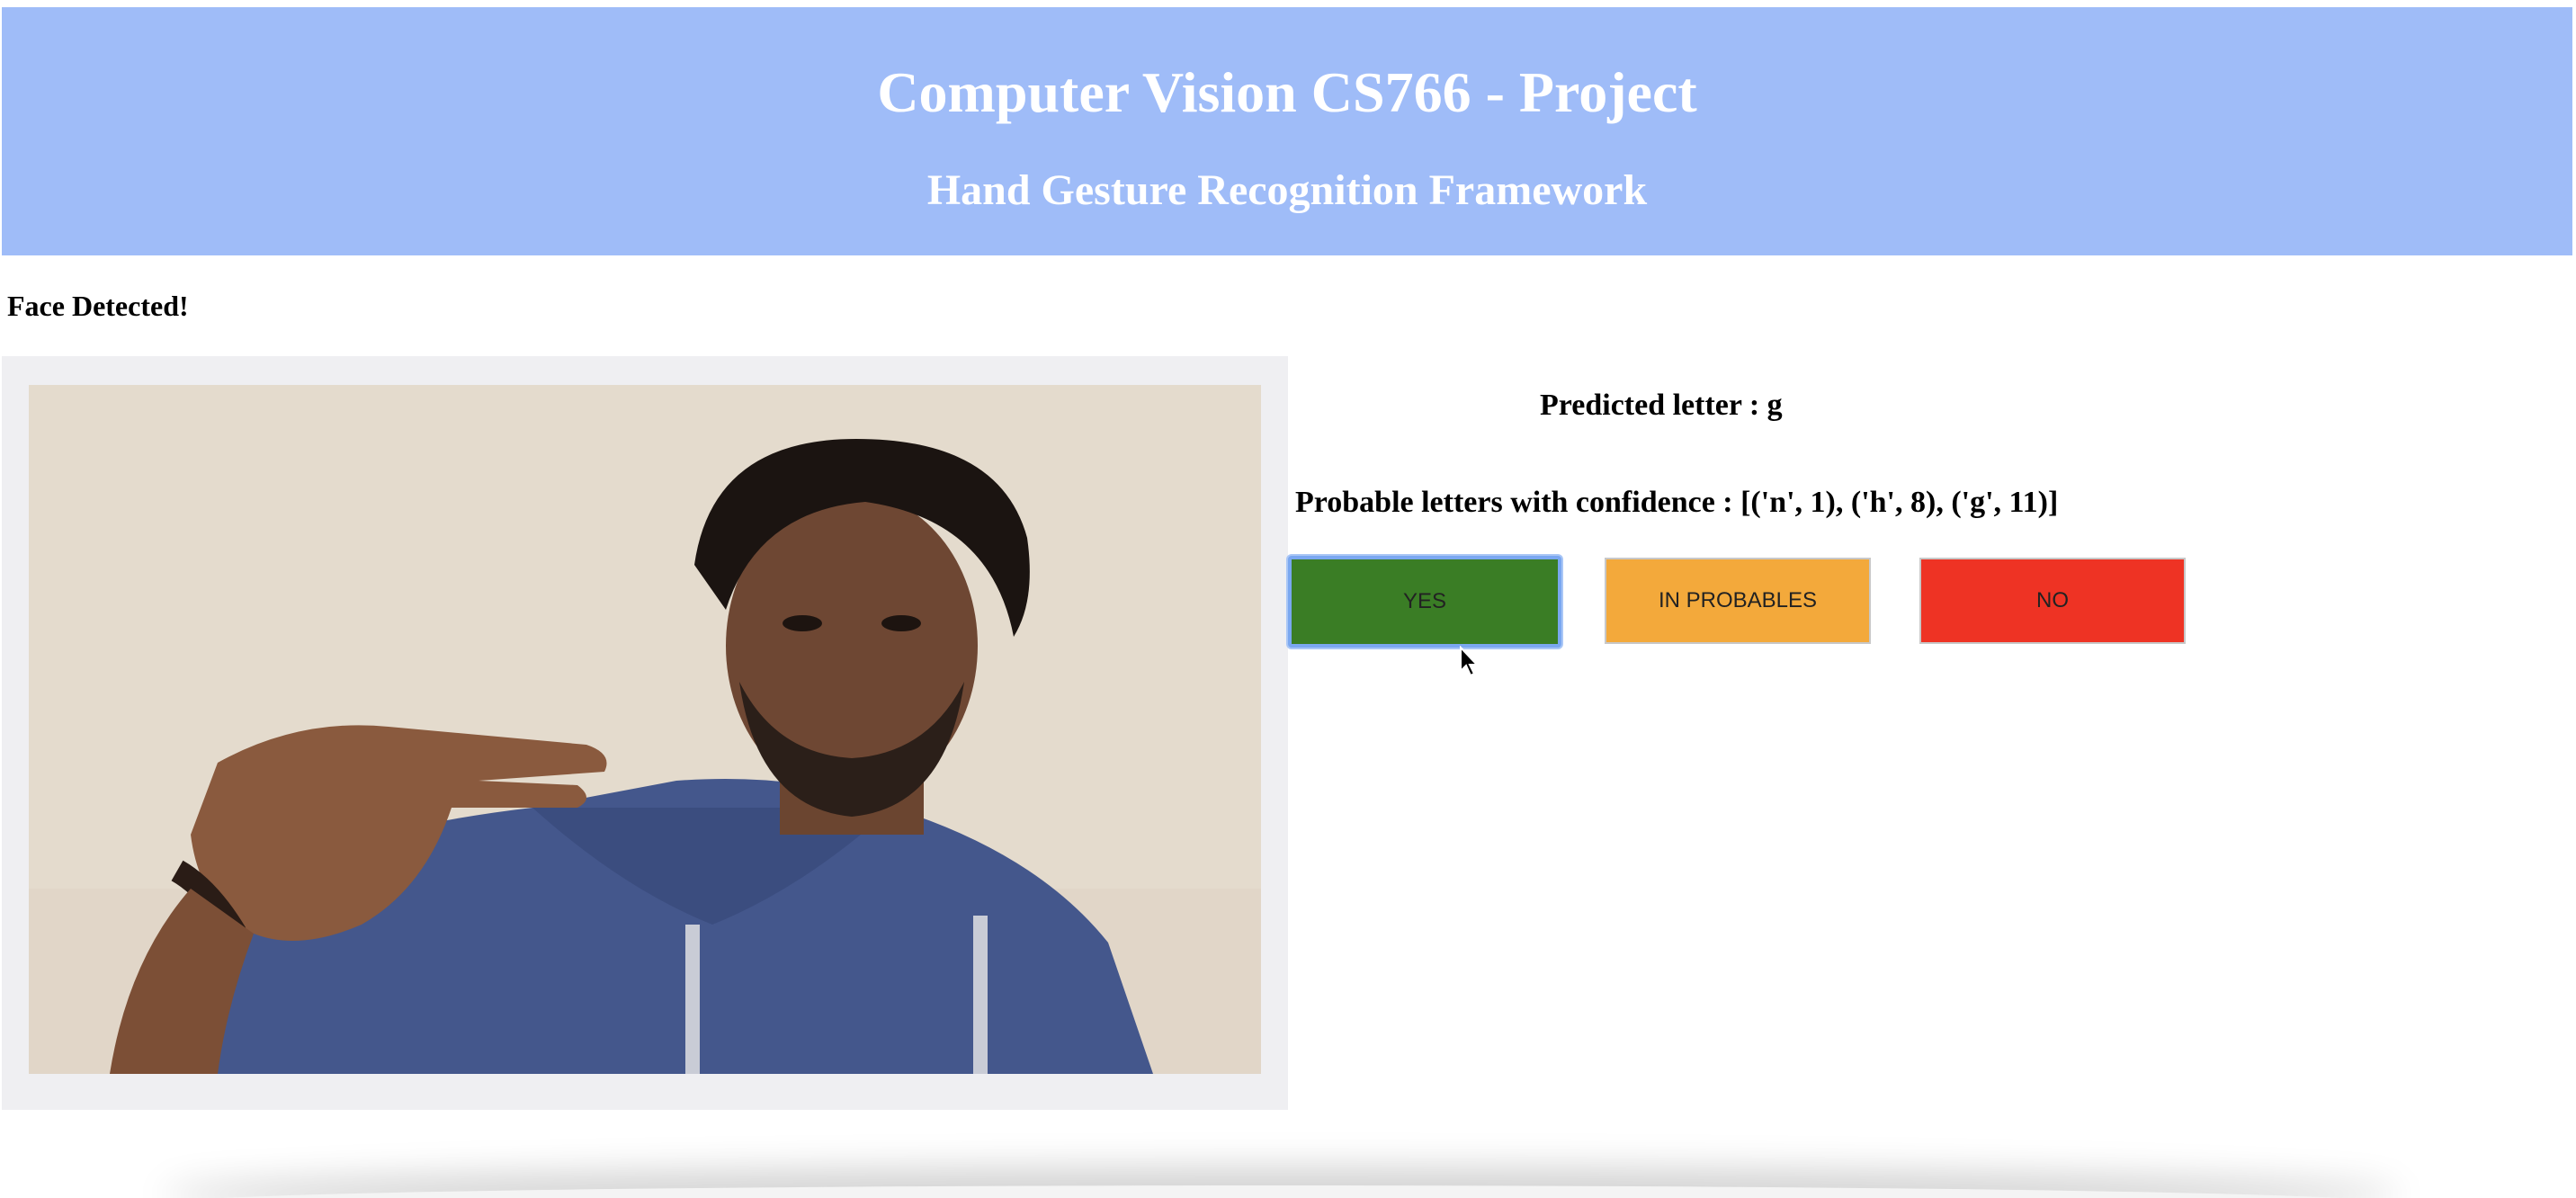  Describe the element at coordinates (1661, 405) in the screenshot. I see `predicted-letter: Predicted letter : g` at that location.